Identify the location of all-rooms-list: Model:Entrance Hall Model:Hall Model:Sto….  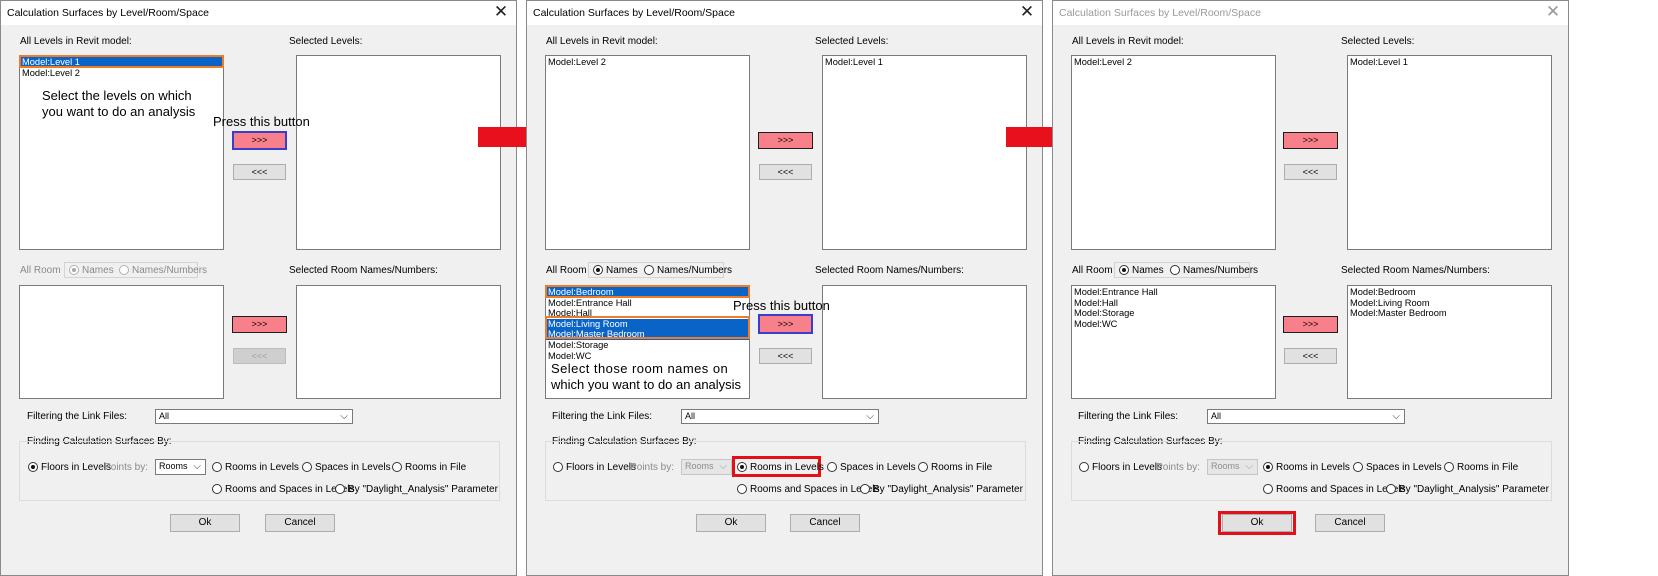
(1173, 342).